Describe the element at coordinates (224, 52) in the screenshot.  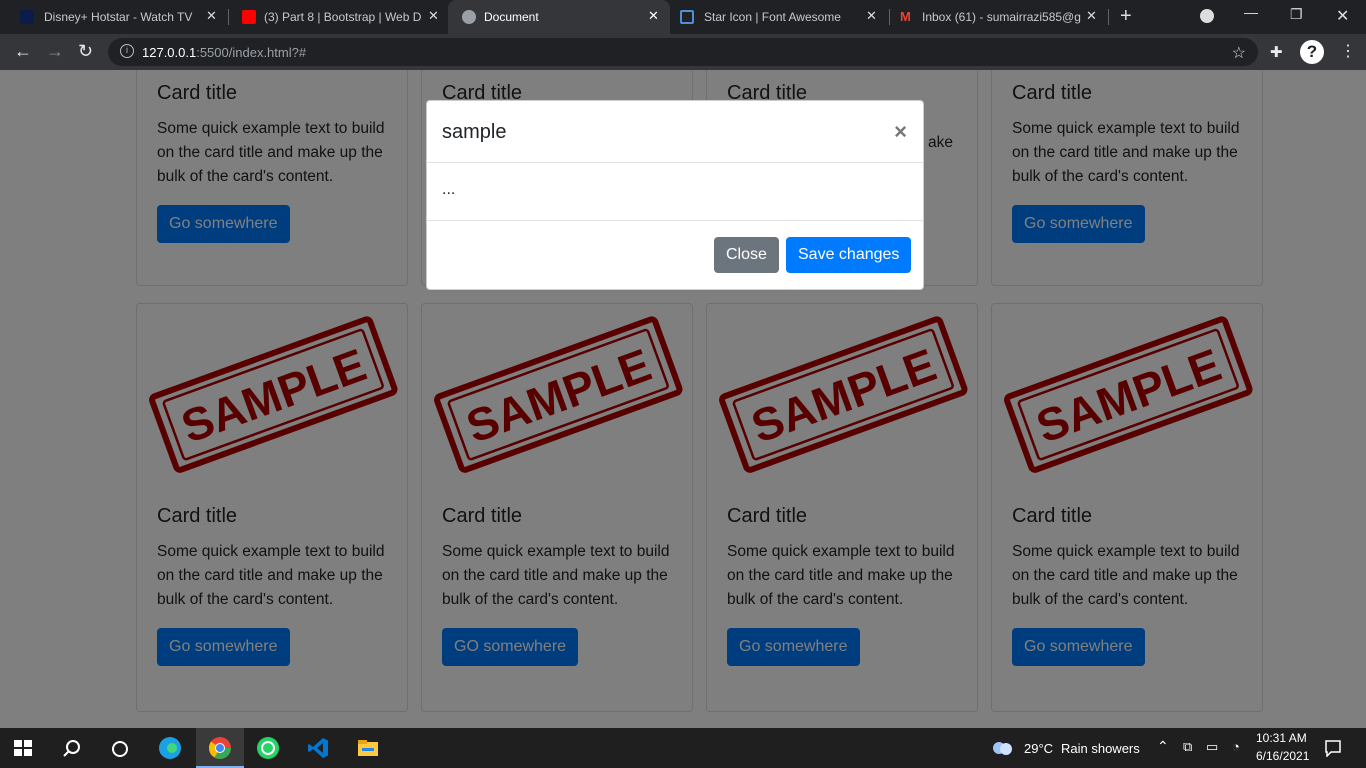
I see `address-url: 127.0.0.1:5500/index.html?#` at that location.